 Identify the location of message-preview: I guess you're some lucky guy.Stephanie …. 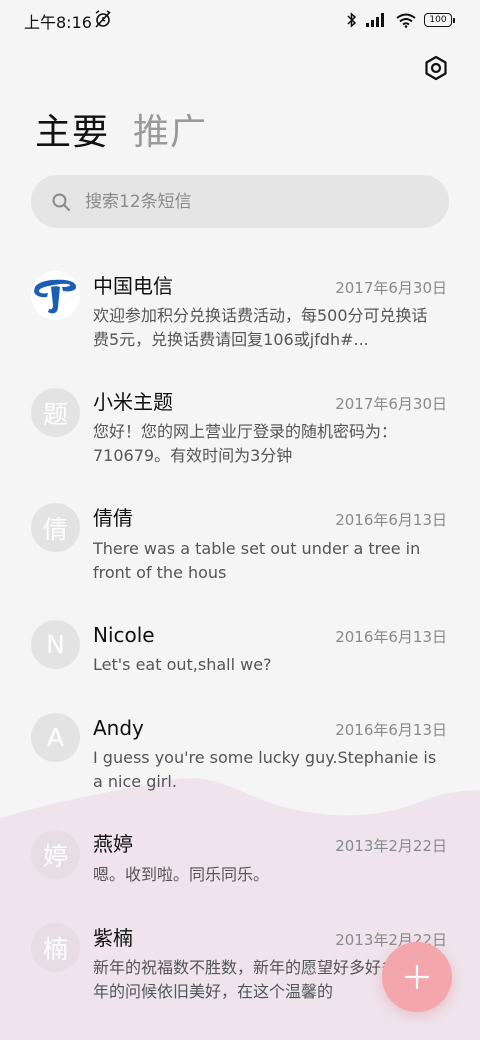
(265, 769).